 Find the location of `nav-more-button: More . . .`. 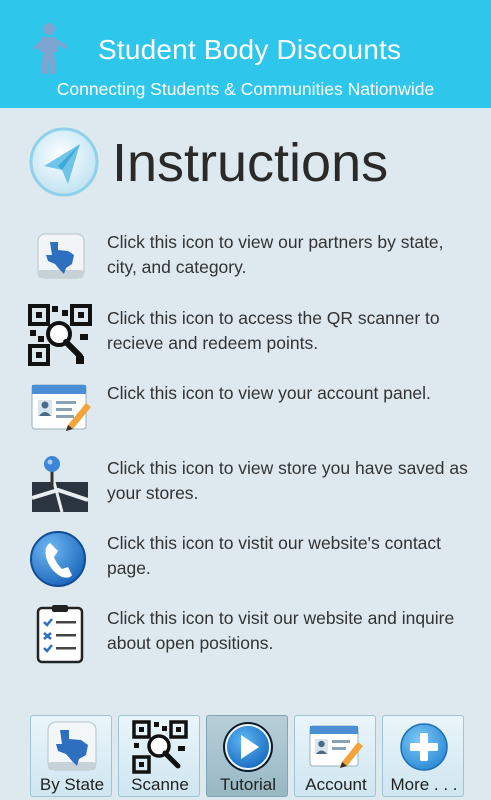

nav-more-button: More . . . is located at coordinates (423, 756).